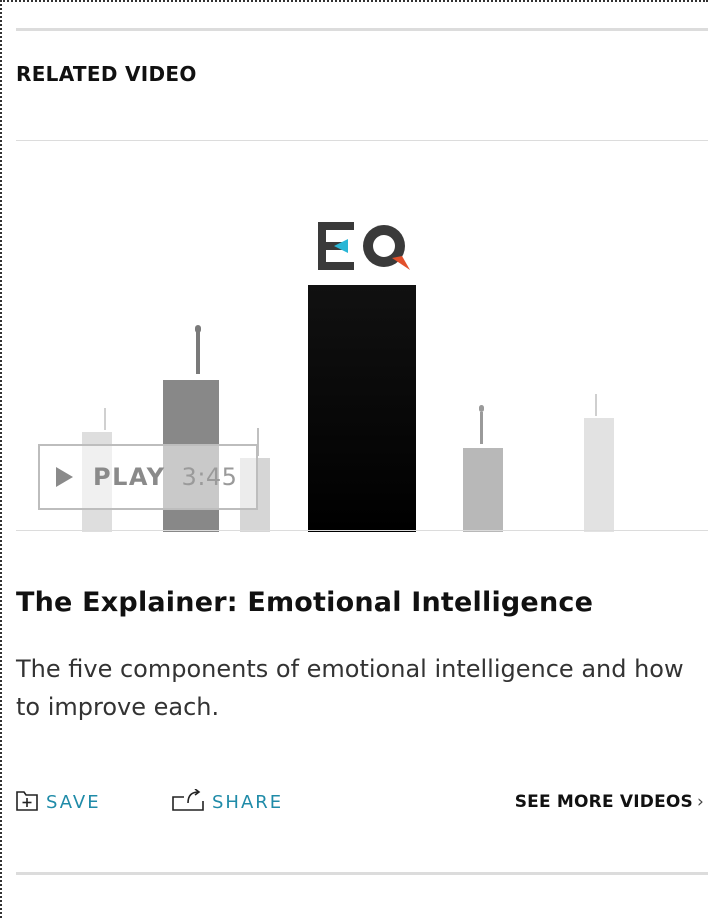 This screenshot has width=708, height=918. What do you see at coordinates (700, 802) in the screenshot?
I see `chevron-right-icon: ›` at bounding box center [700, 802].